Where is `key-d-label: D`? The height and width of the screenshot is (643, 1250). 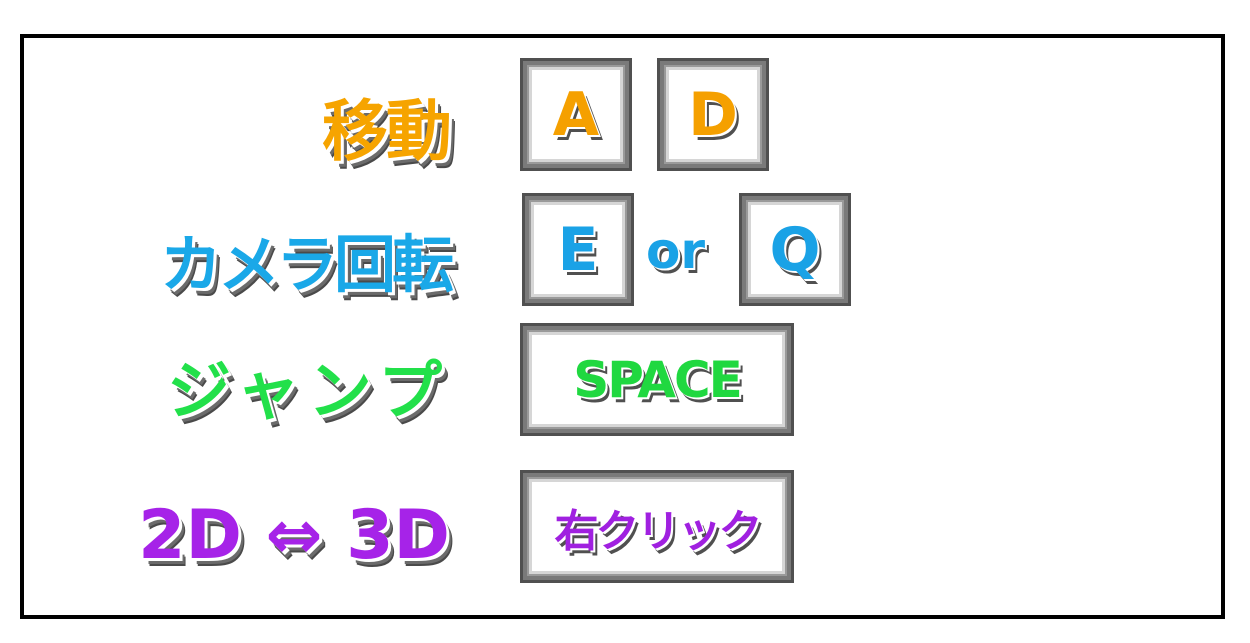 key-d-label: D is located at coordinates (713, 114).